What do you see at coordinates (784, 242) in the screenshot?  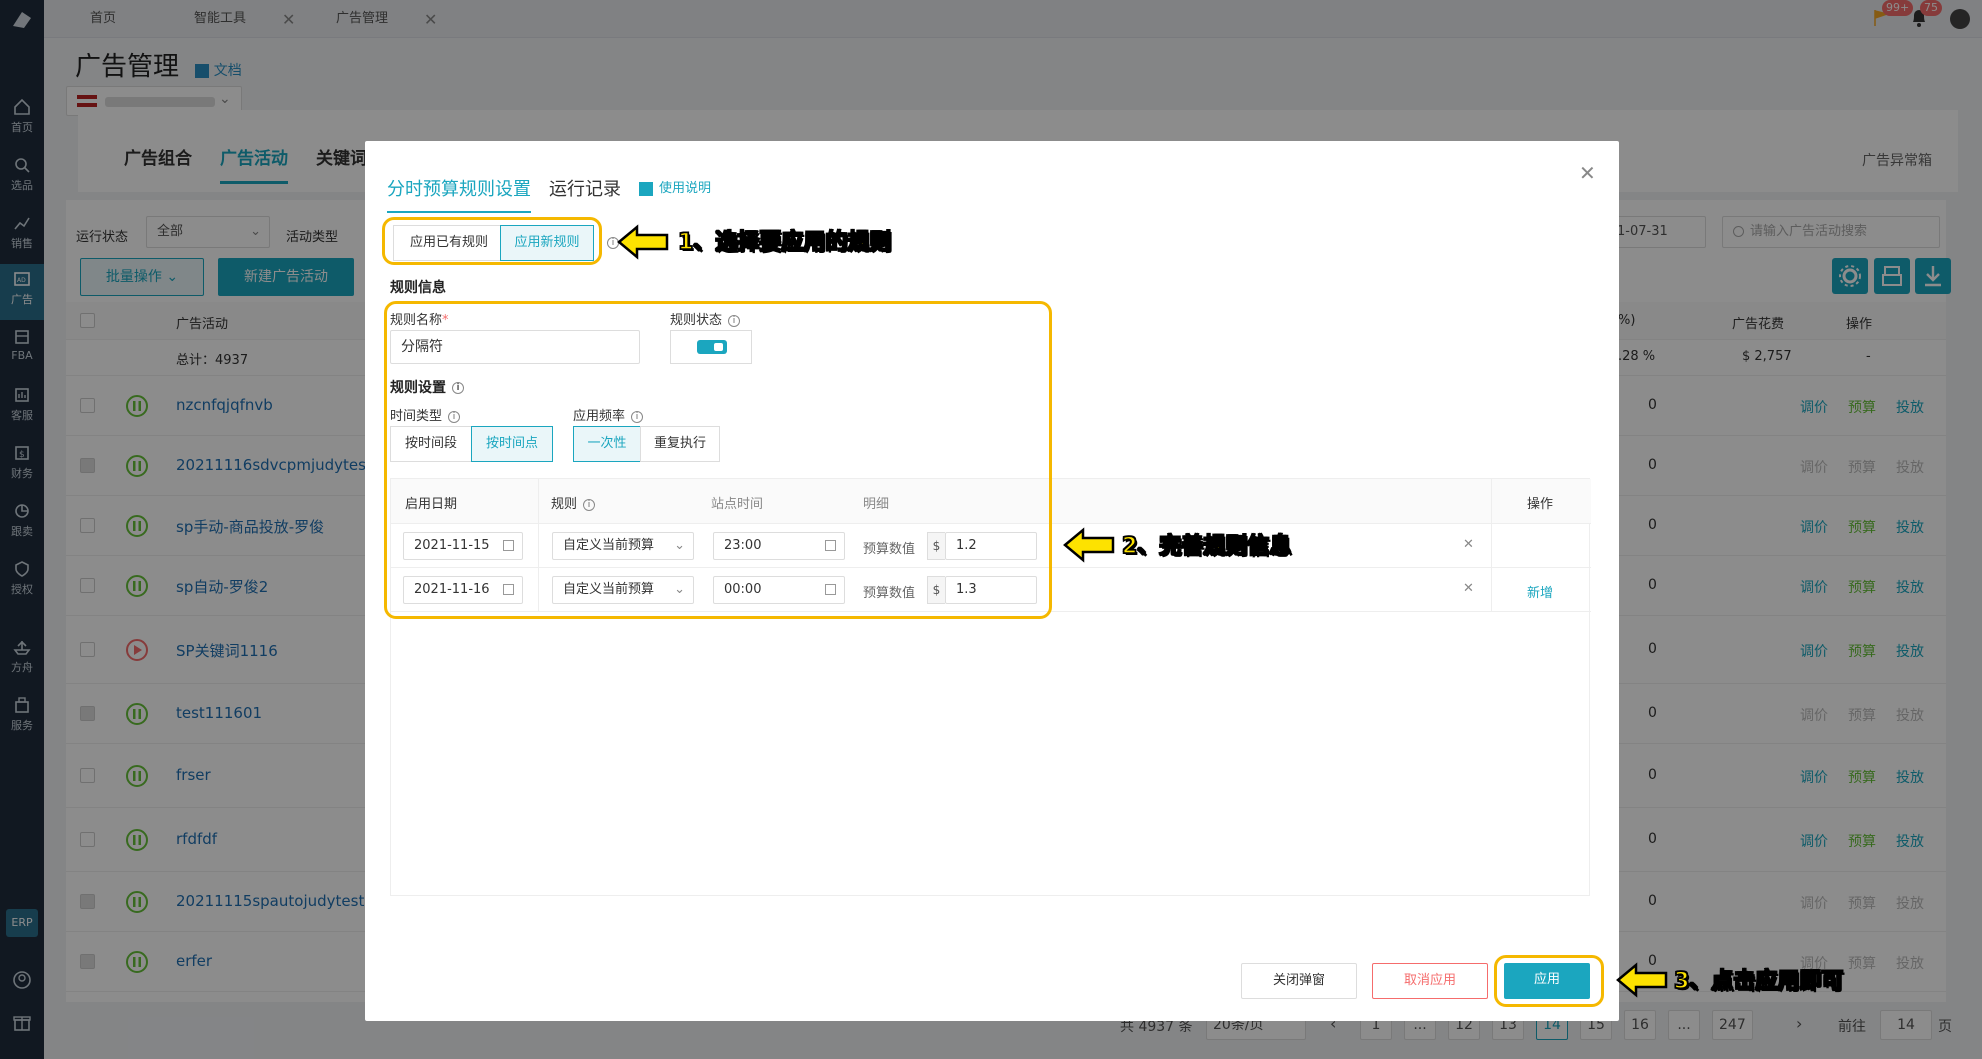 I see `callout-step1: 1、选择要应用的规则` at bounding box center [784, 242].